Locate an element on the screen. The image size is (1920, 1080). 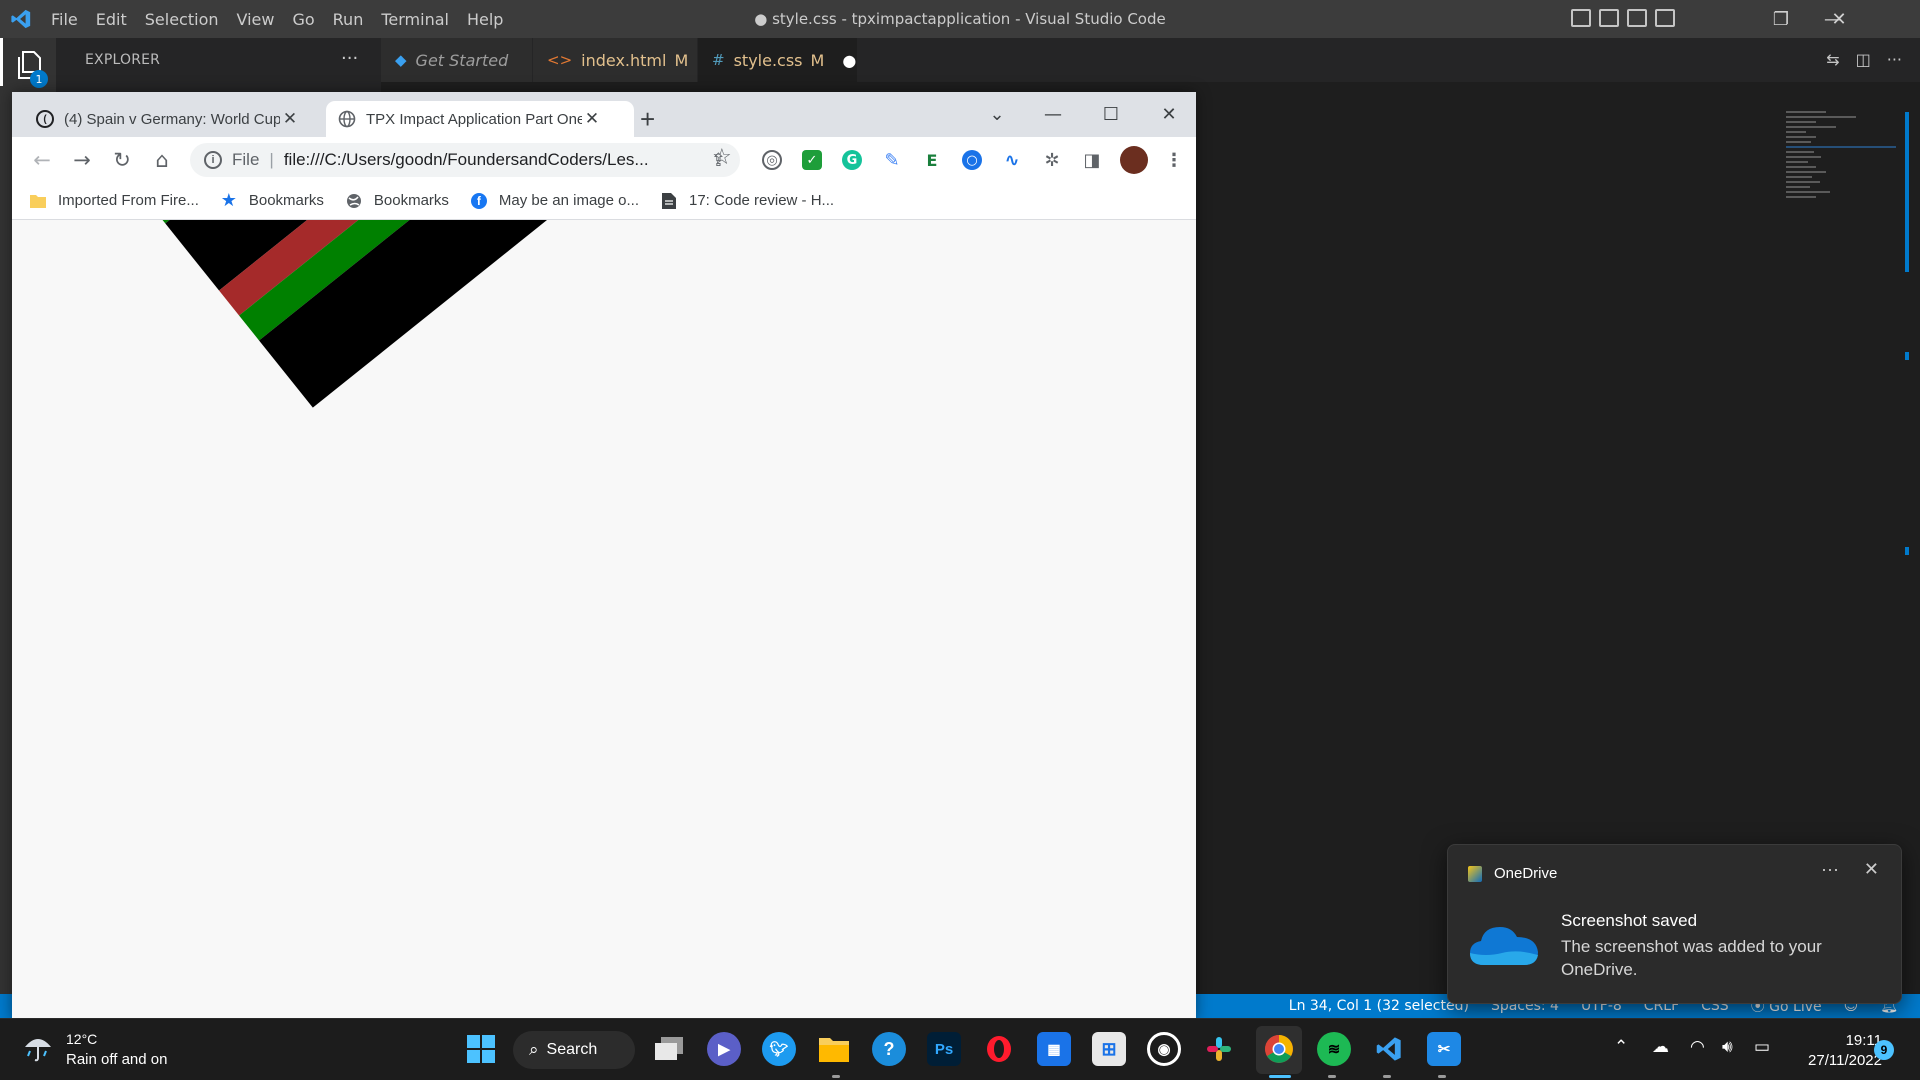
status-cursor-position: Ln 34, Col 1 (32 selected) is located at coordinates (1379, 1006).